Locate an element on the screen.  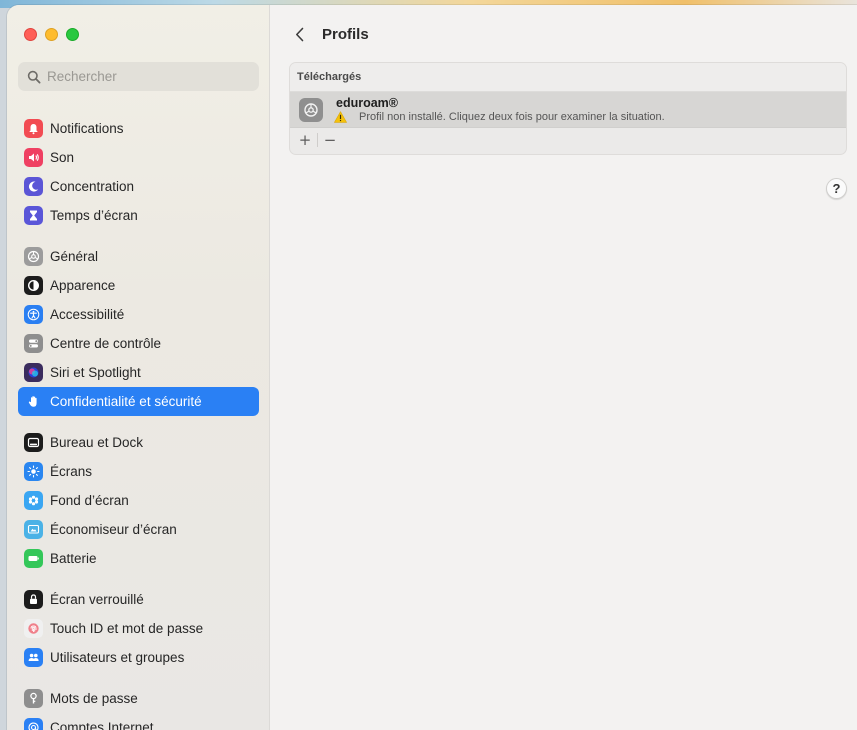
back-button is located at coordinates (299, 34).